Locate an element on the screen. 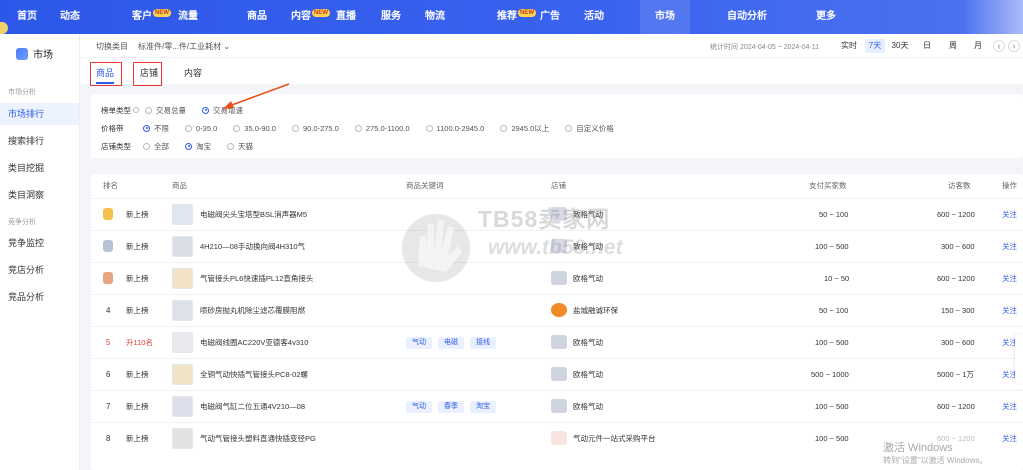 The height and width of the screenshot is (470, 1023). nav-activity: 活动 is located at coordinates (594, 17).